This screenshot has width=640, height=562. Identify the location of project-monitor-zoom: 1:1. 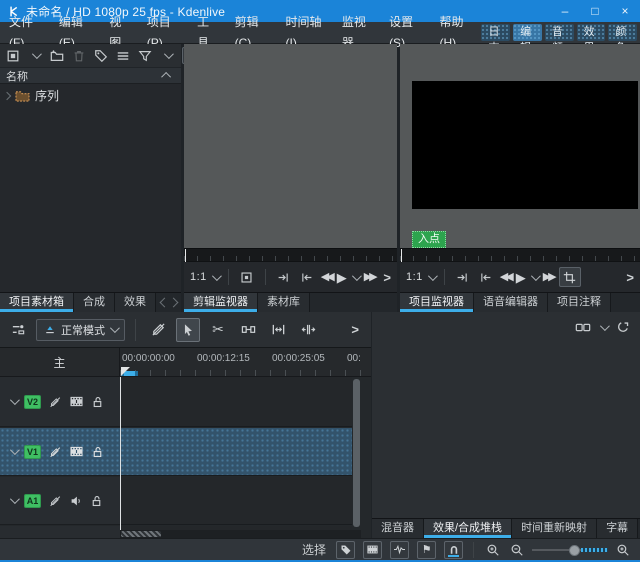
(414, 277).